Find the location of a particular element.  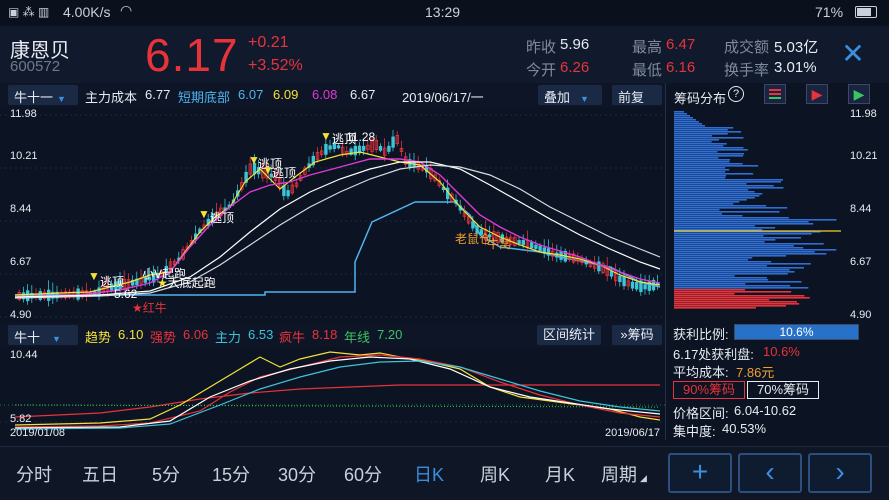

chevron-left-icon: ‹ is located at coordinates (770, 471).